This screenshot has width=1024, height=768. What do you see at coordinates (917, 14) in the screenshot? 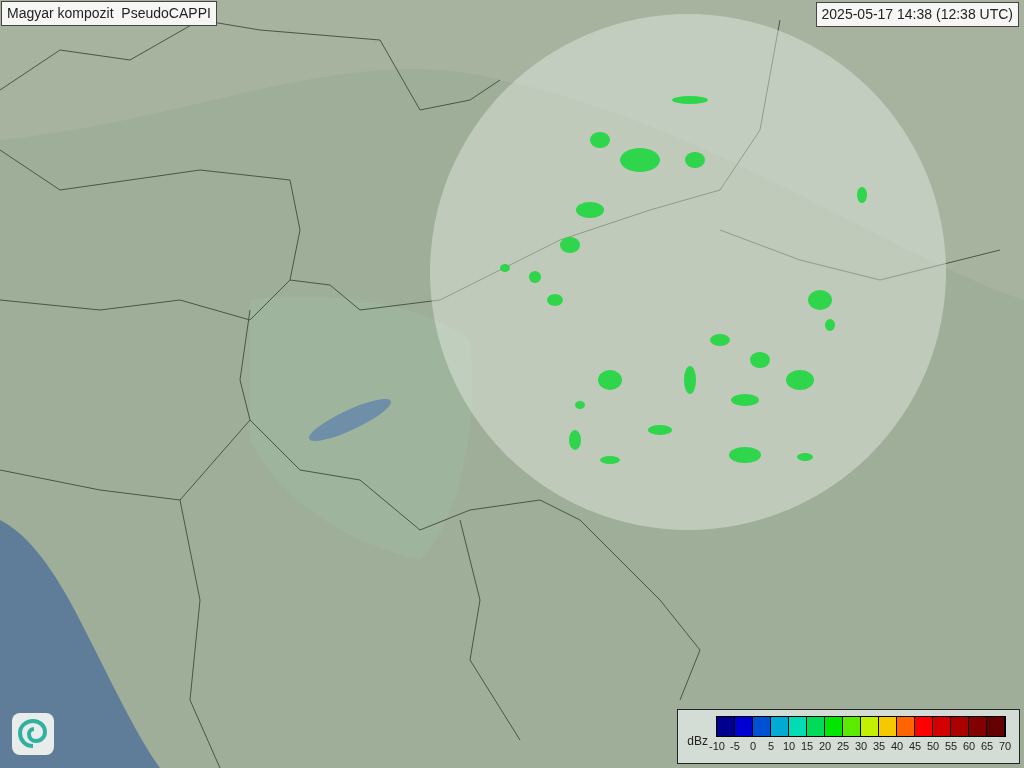
I see `timestamp: 2025-05-17 14:38 (12:38 UTC)` at bounding box center [917, 14].